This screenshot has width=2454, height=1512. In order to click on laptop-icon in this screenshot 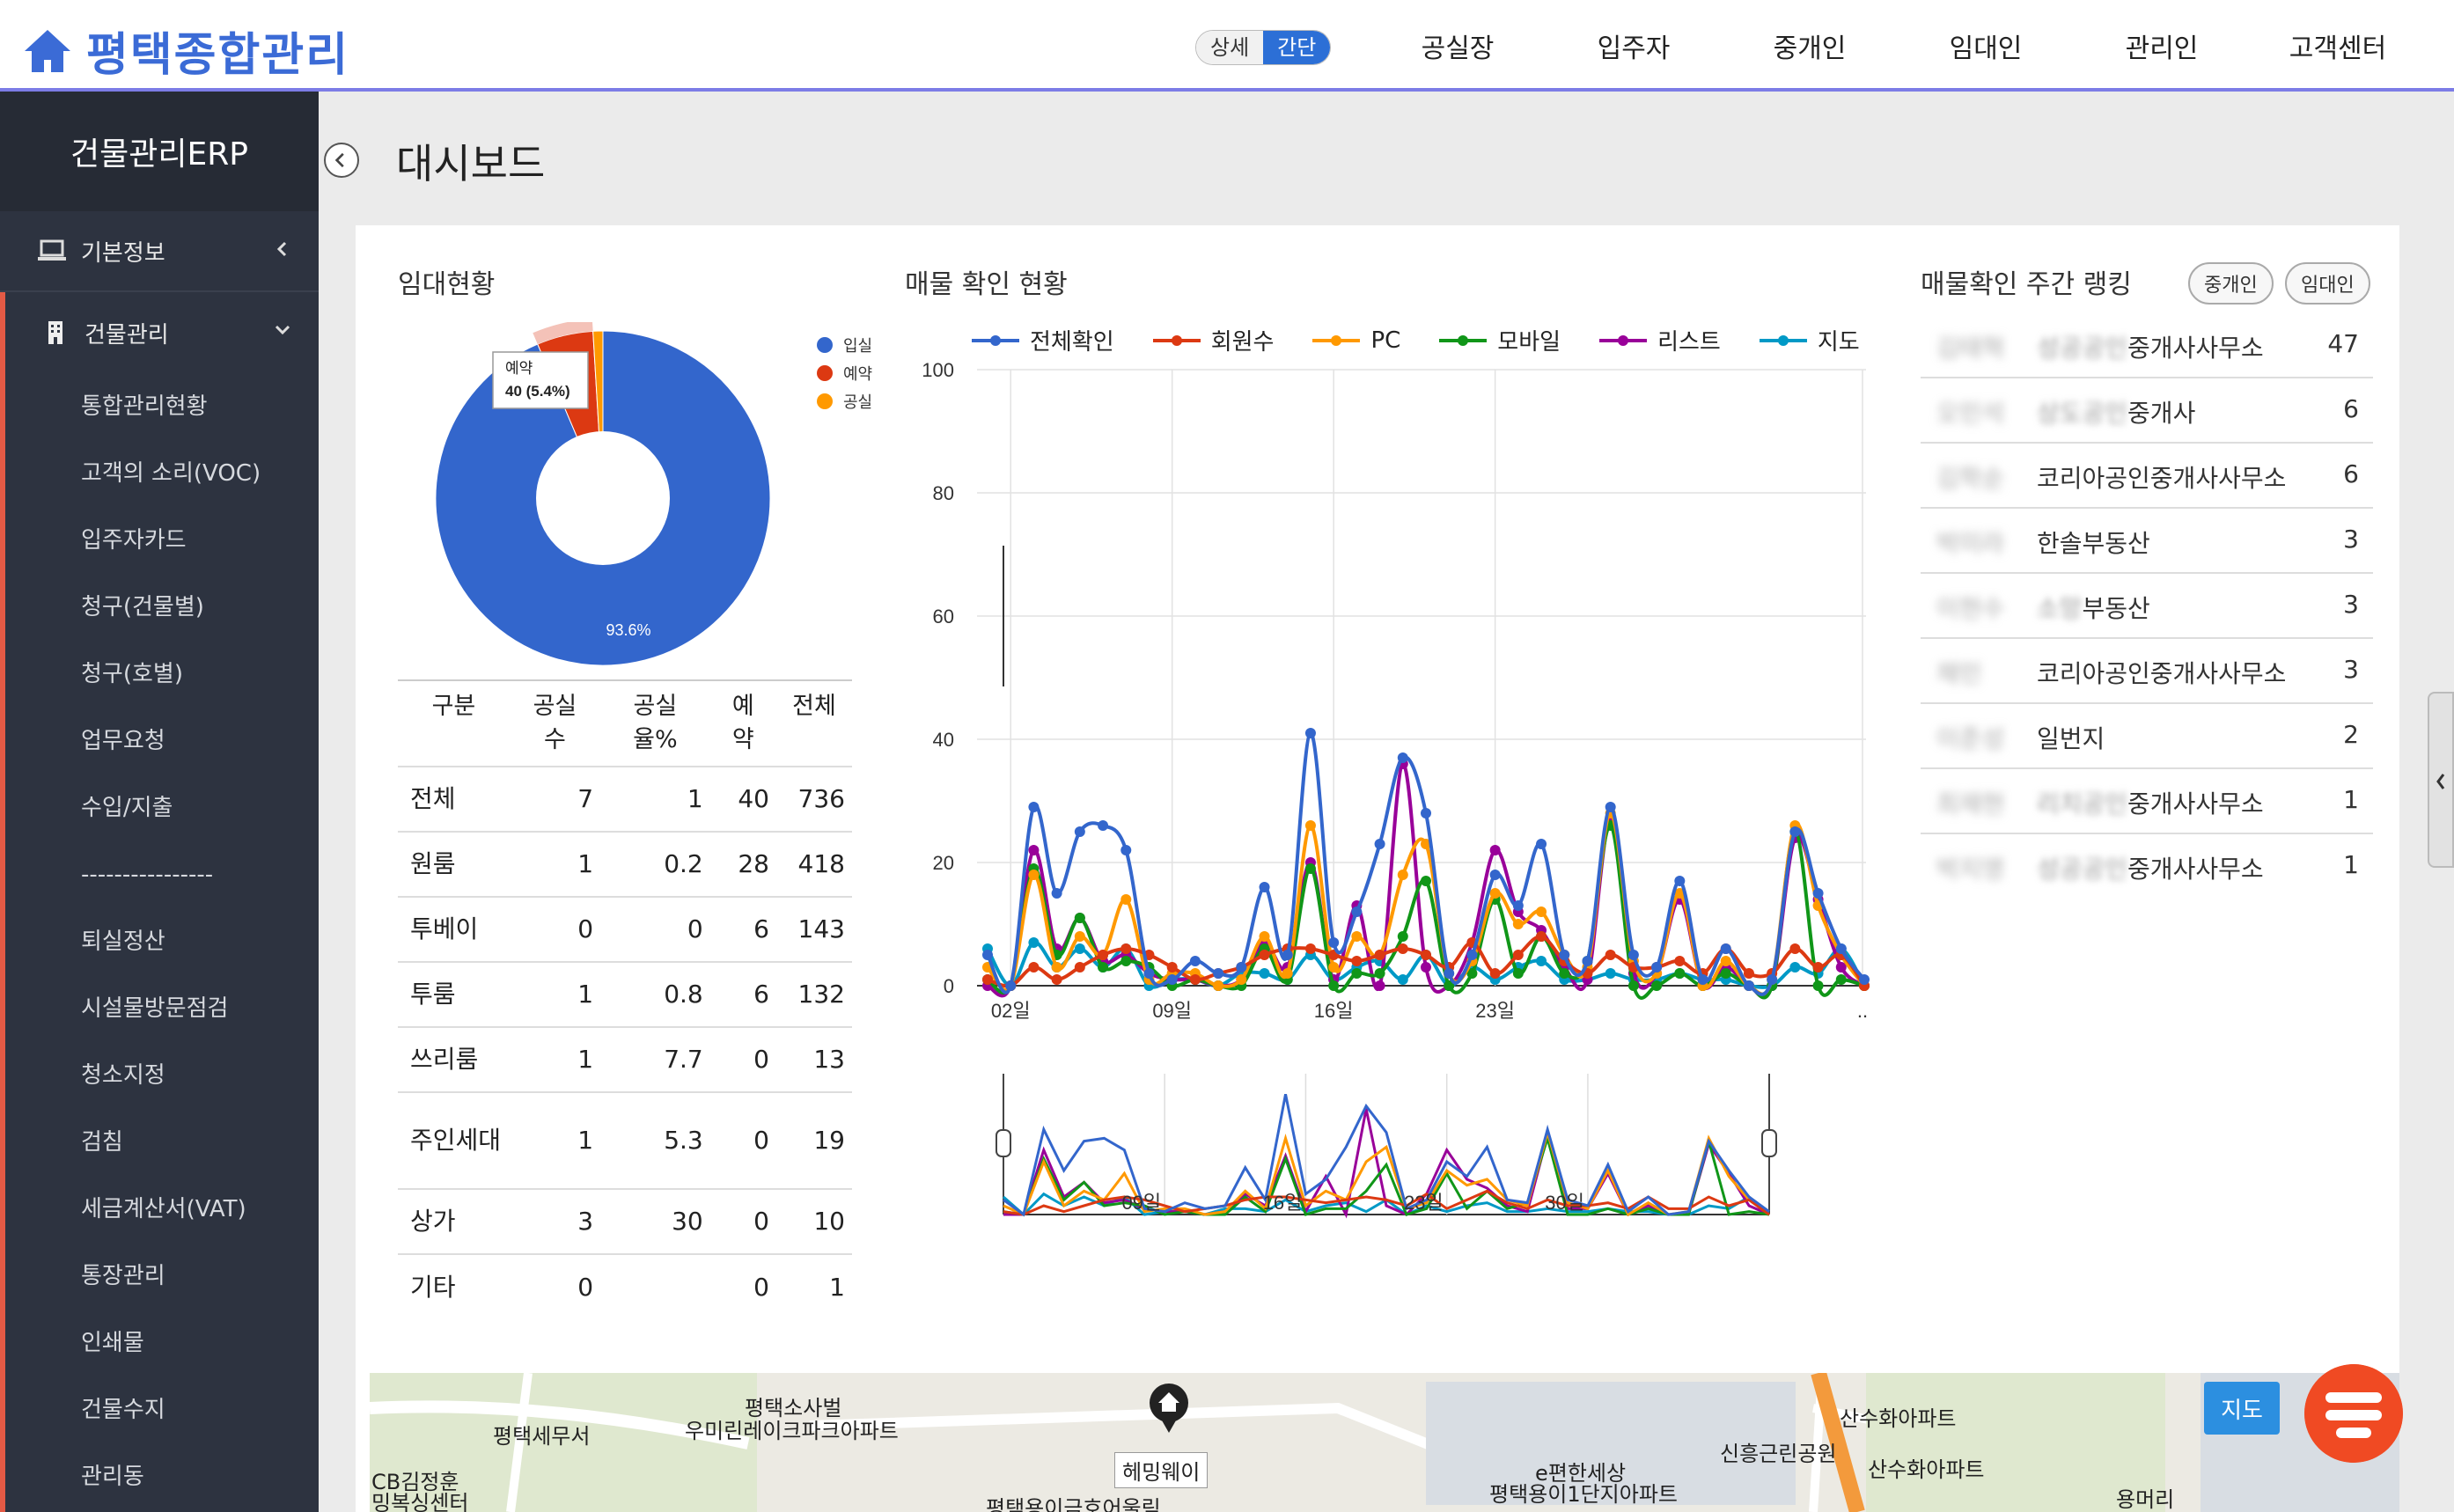, I will do `click(52, 250)`.